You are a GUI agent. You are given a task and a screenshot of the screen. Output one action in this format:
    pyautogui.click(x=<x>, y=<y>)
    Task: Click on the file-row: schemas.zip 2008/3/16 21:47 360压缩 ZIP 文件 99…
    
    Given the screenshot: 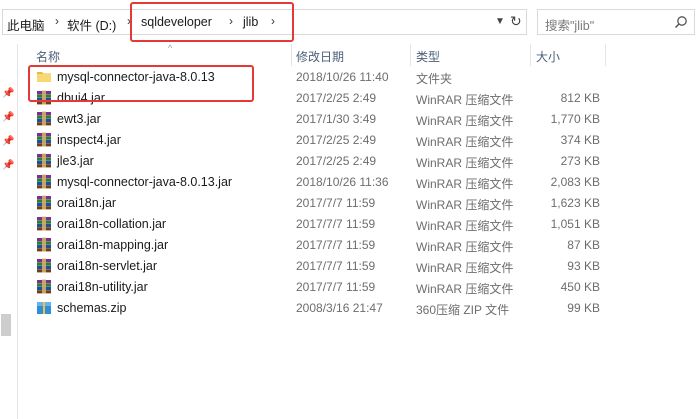 What is the action you would take?
    pyautogui.click(x=357, y=307)
    